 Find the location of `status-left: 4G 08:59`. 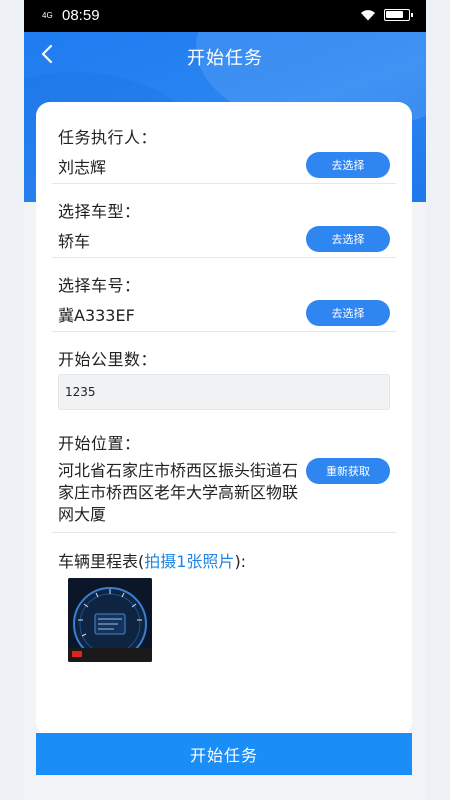

status-left: 4G 08:59 is located at coordinates (71, 15).